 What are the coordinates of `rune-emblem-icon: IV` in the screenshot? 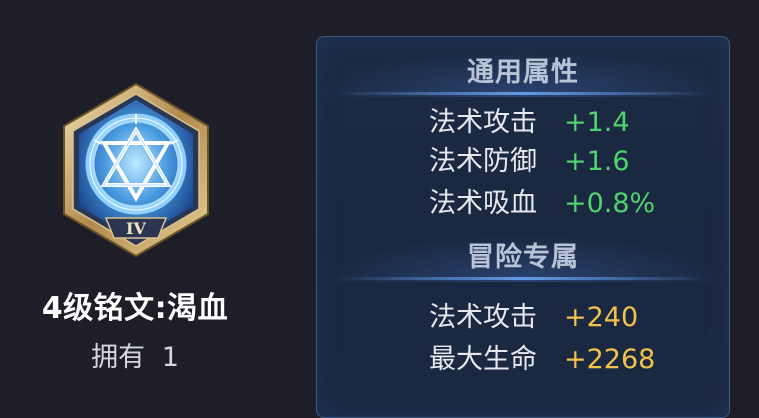 It's located at (136, 170).